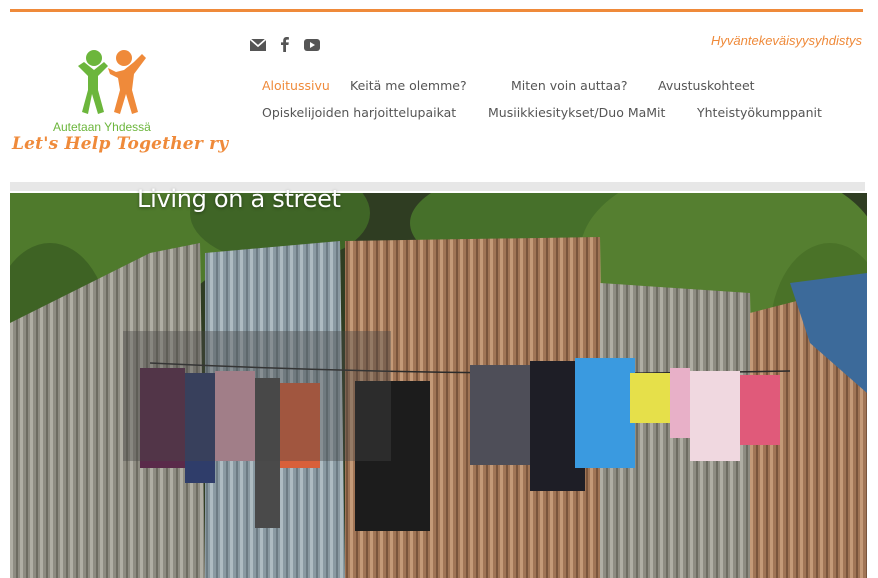 The height and width of the screenshot is (578, 878). What do you see at coordinates (257, 396) in the screenshot?
I see `hero-caption-box` at bounding box center [257, 396].